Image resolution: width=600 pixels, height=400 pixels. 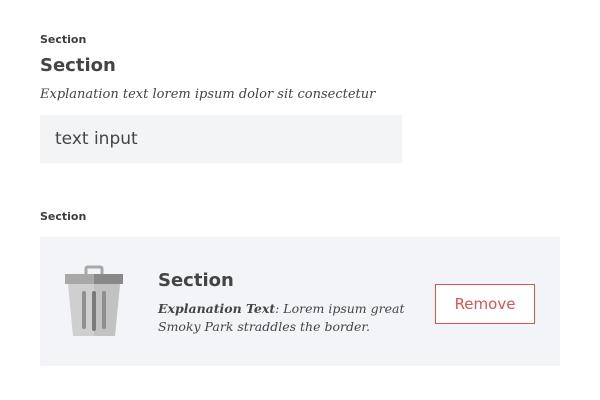 I want to click on card-title: Section, so click(x=196, y=280).